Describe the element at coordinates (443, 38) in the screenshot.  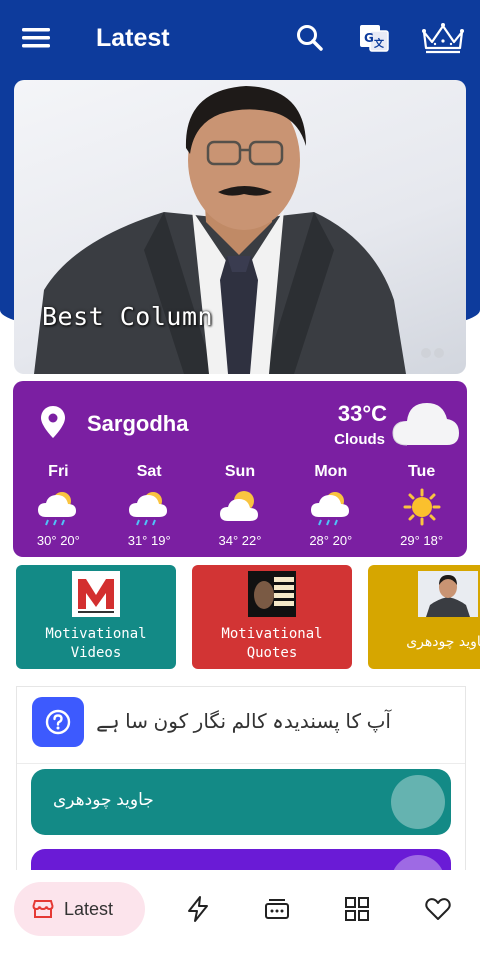
I see `crown-icon` at that location.